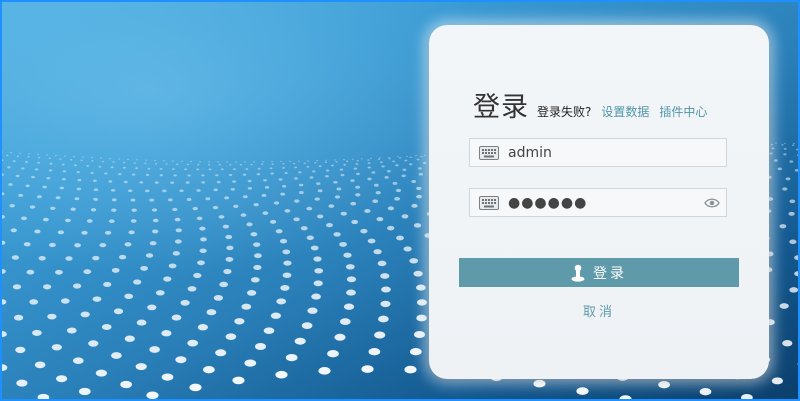 The image size is (800, 401). Describe the element at coordinates (625, 111) in the screenshot. I see `settings-data-link: 设置数据` at that location.